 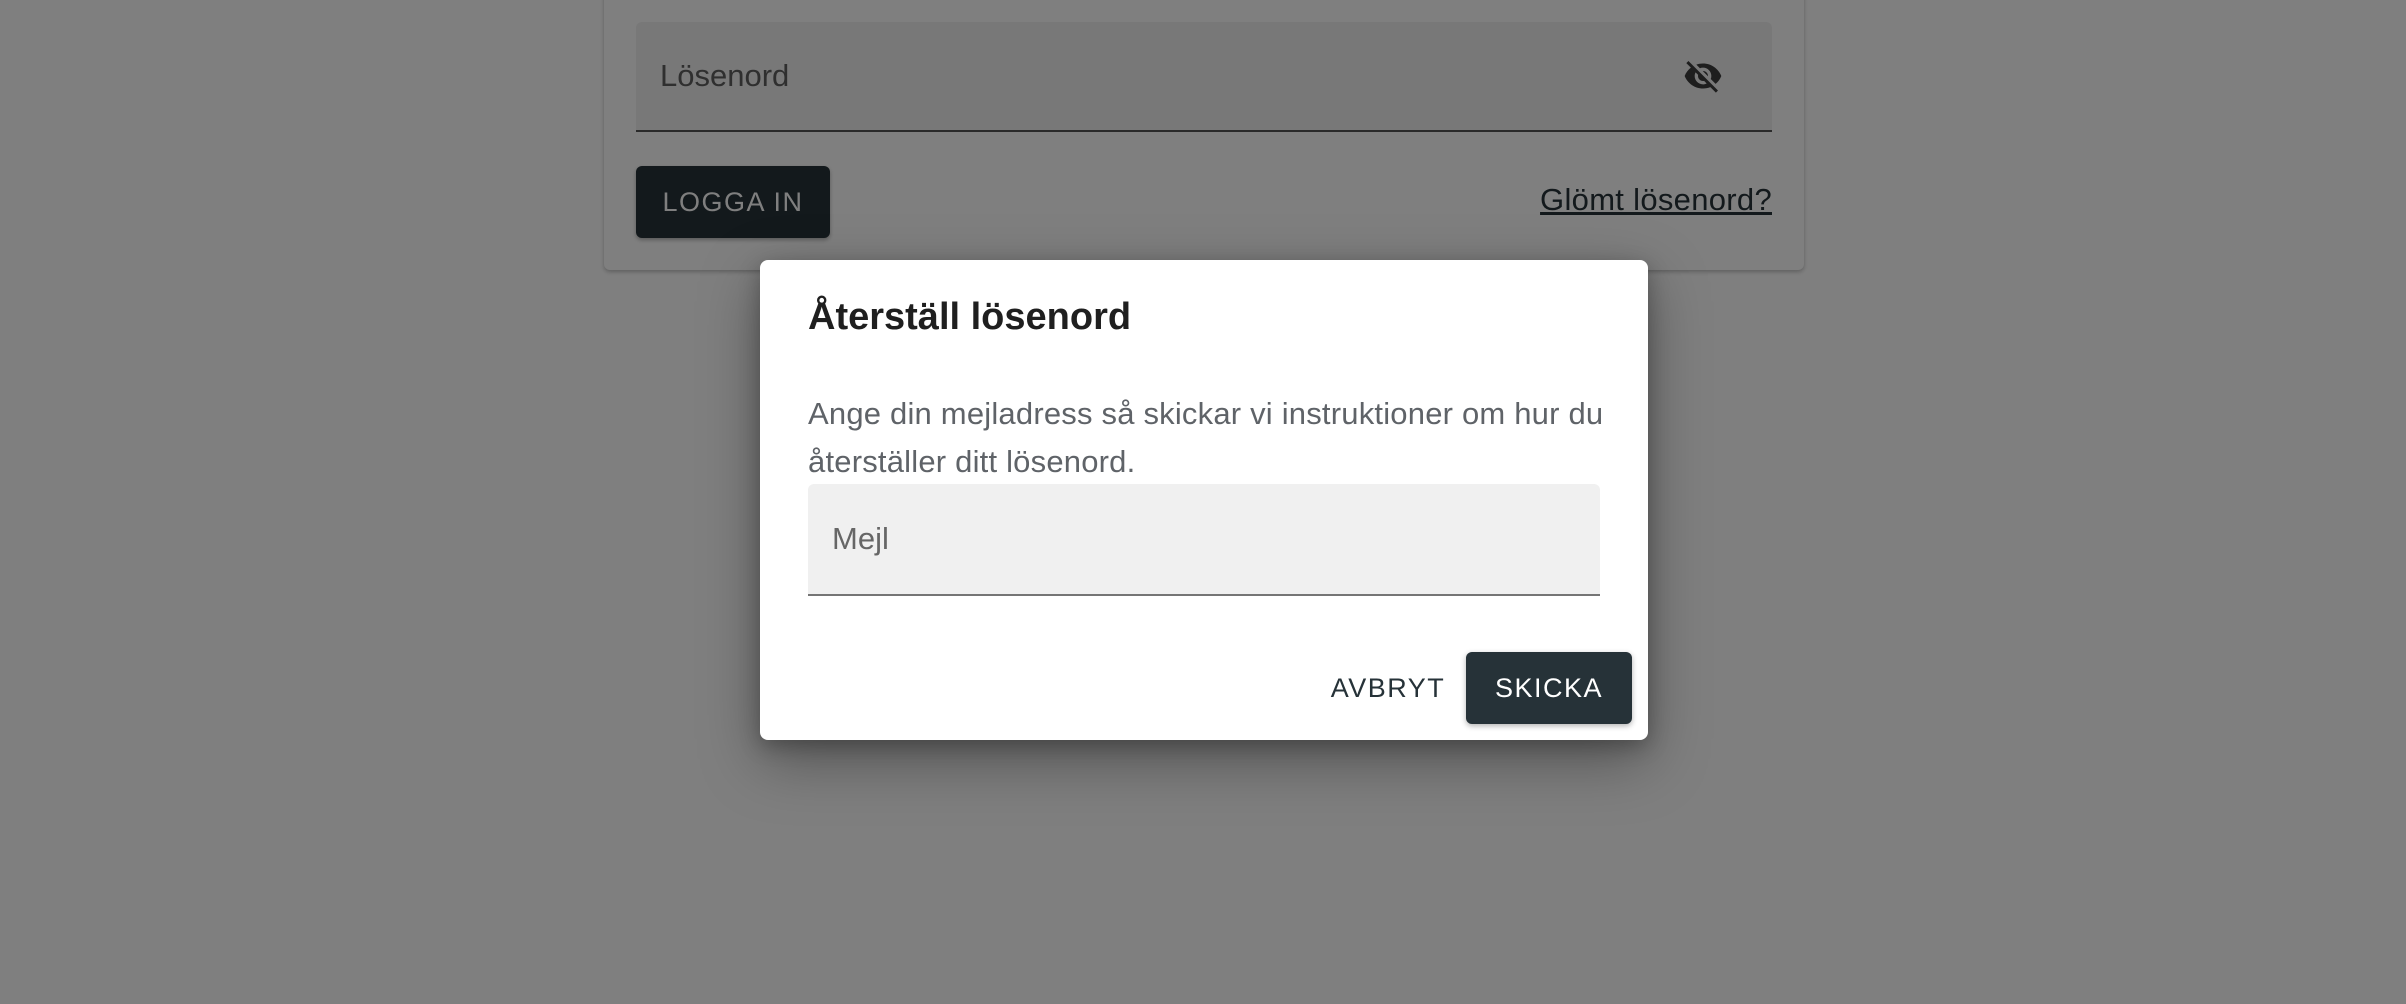 I want to click on dialog-title: Återställ lösenord, so click(x=970, y=317).